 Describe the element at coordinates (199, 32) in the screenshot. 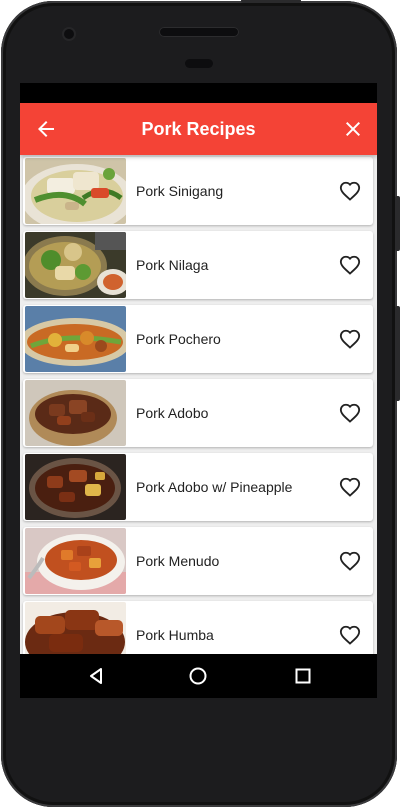

I see `earpiece-speaker` at that location.